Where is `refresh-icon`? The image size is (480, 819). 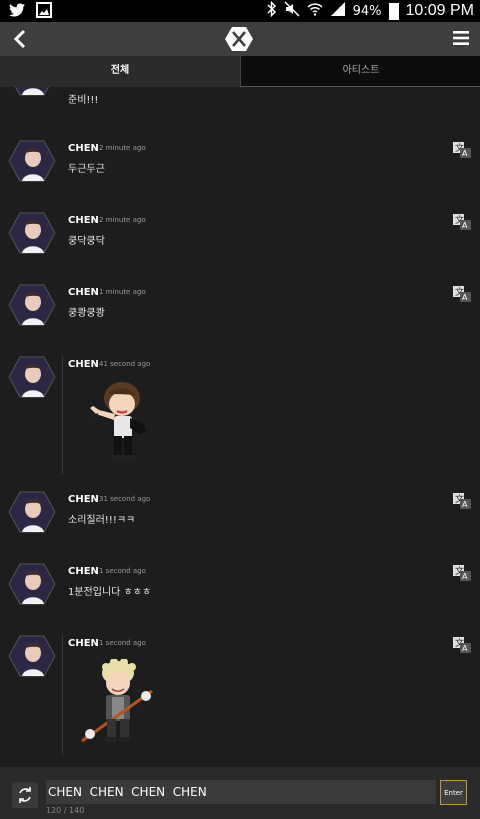
refresh-icon is located at coordinates (25, 795).